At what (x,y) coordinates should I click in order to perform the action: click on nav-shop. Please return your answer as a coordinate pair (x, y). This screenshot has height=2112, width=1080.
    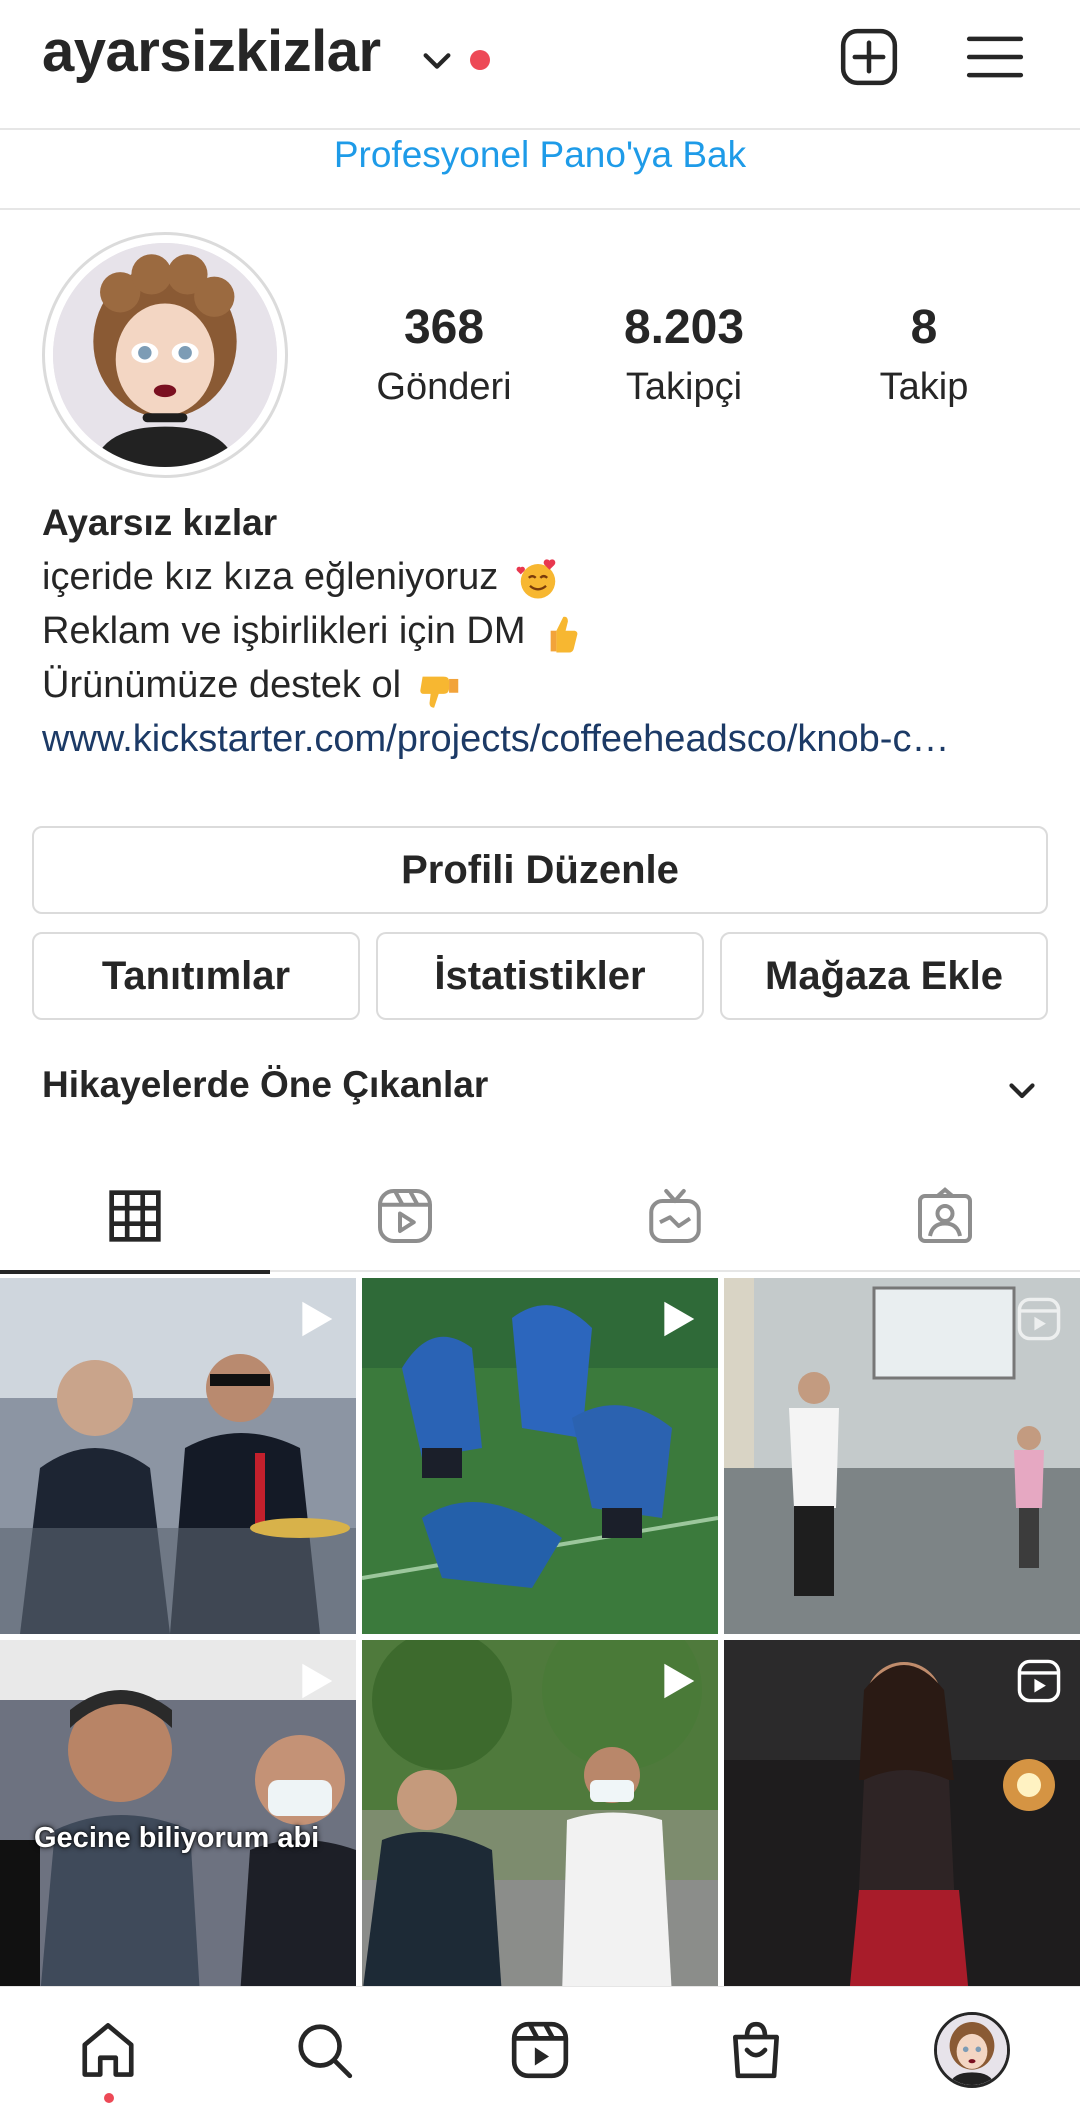
    Looking at the image, I should click on (756, 2049).